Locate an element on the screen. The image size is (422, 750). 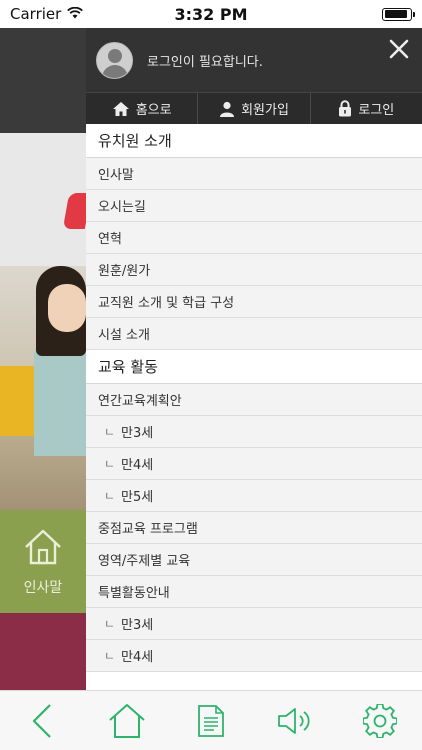
menu-item-label: 연혁 is located at coordinates (110, 239).